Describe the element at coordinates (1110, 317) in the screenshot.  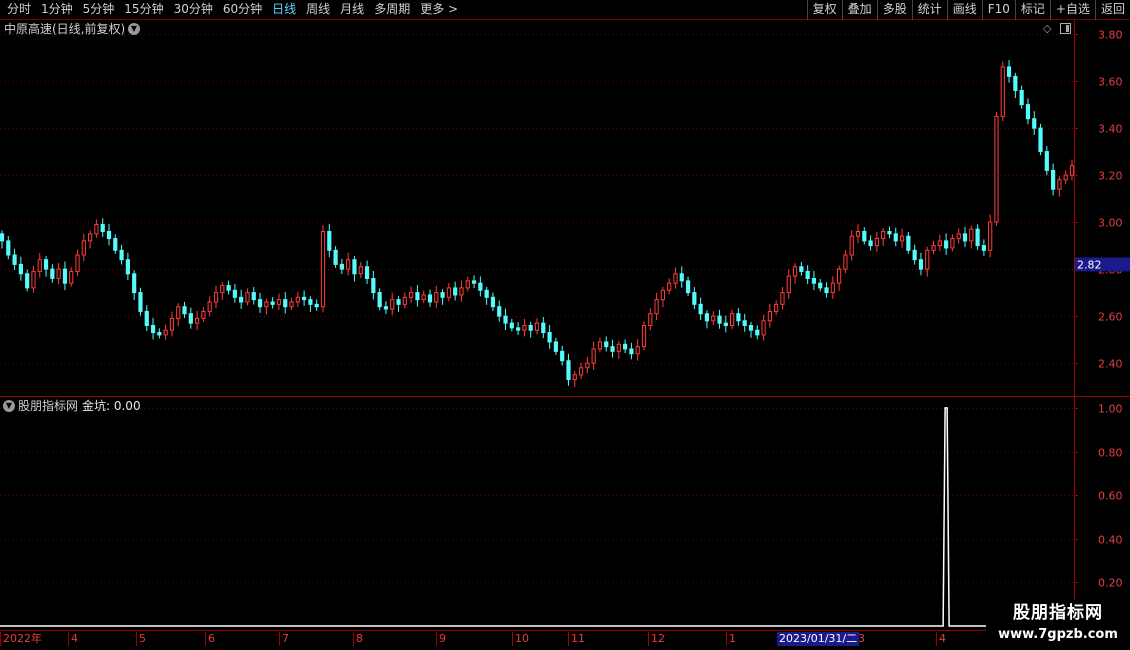
I see `price-tick-label: 2.60` at that location.